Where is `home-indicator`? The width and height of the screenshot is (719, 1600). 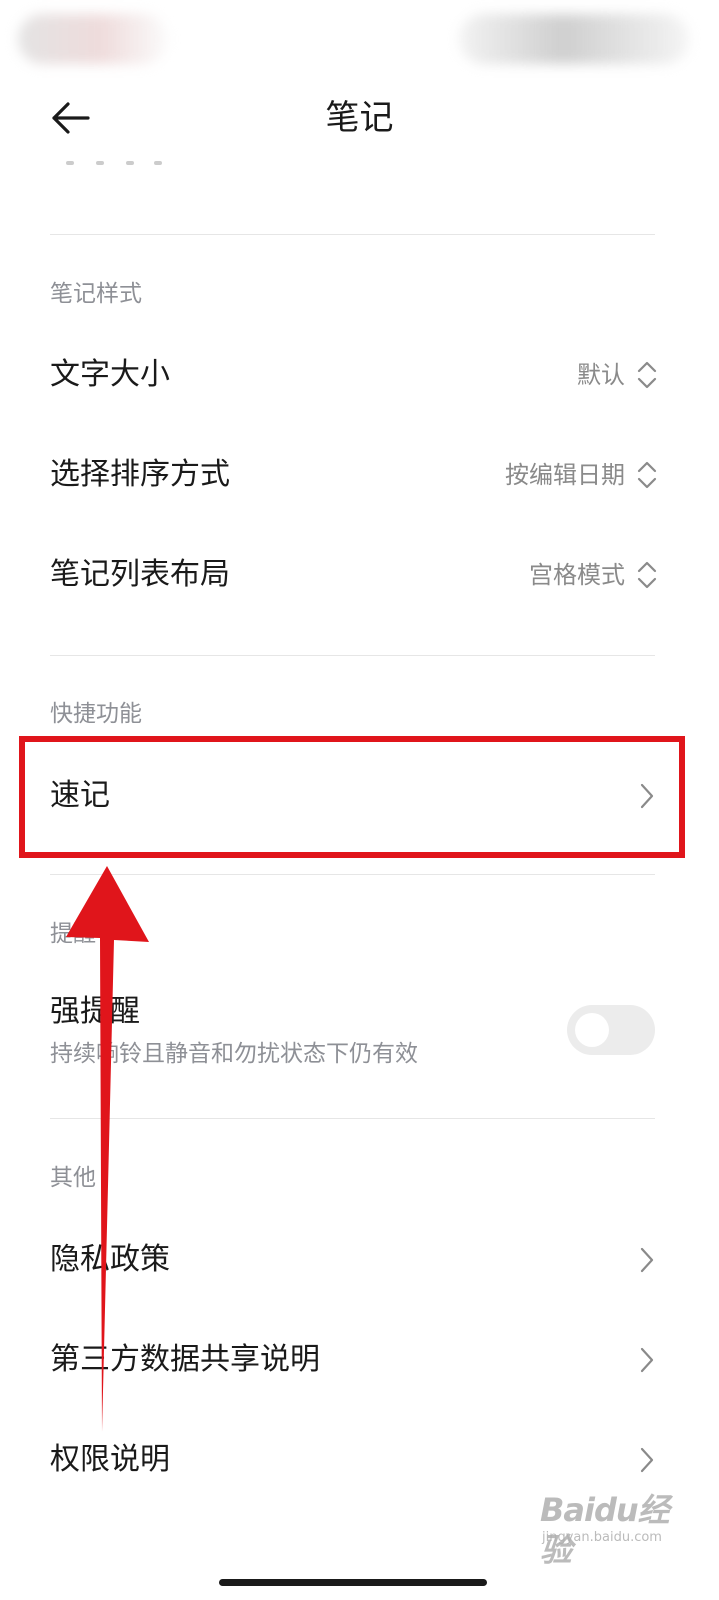
home-indicator is located at coordinates (353, 1582).